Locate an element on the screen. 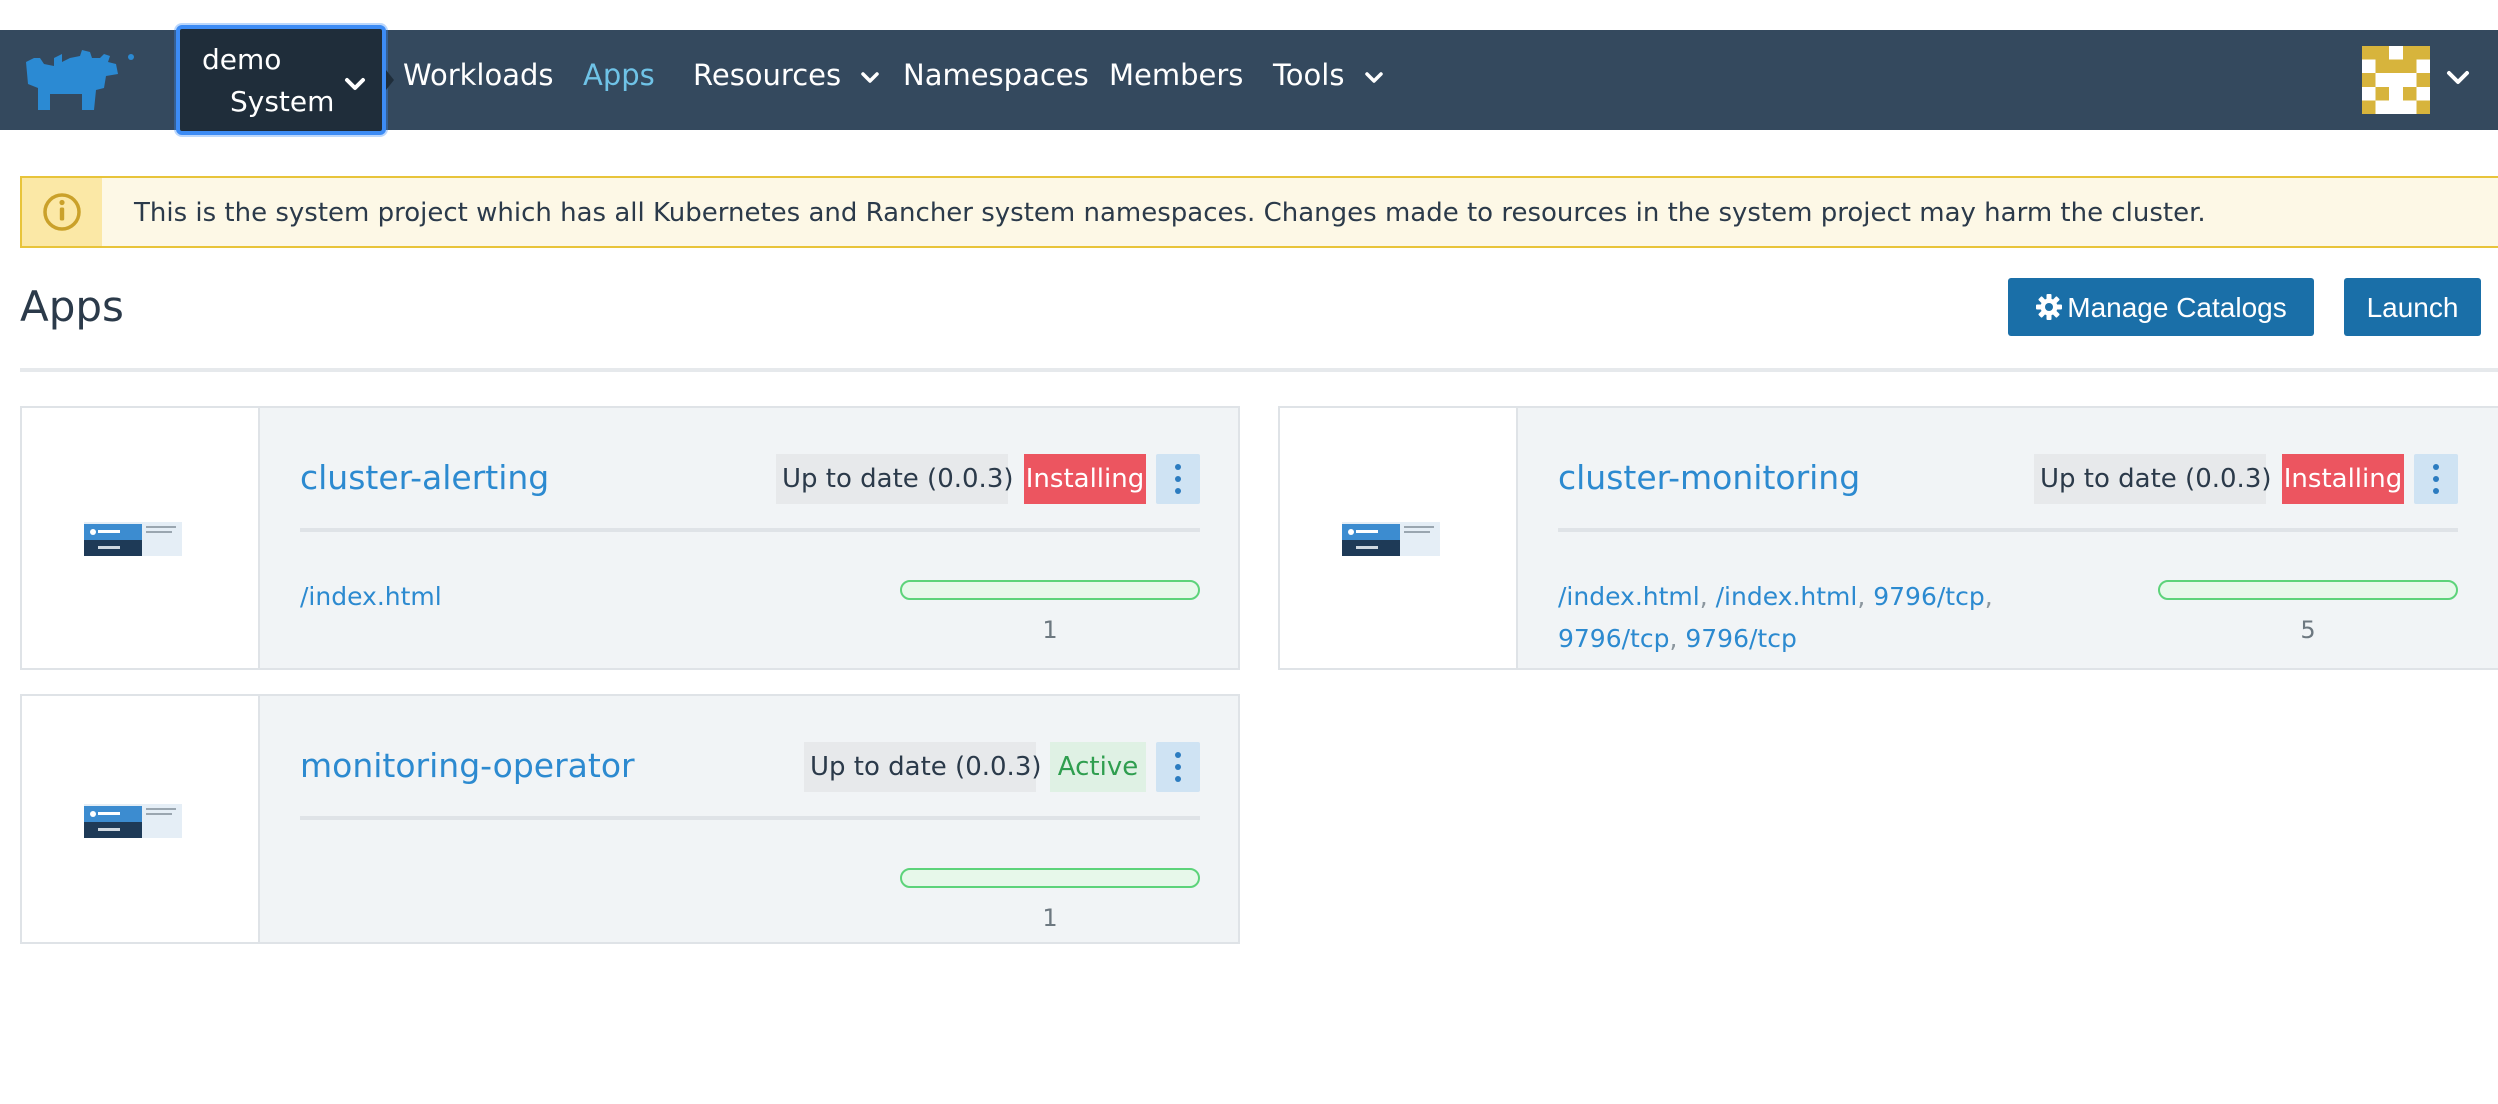 The width and height of the screenshot is (2498, 1104). status-badge: Active is located at coordinates (1098, 767).